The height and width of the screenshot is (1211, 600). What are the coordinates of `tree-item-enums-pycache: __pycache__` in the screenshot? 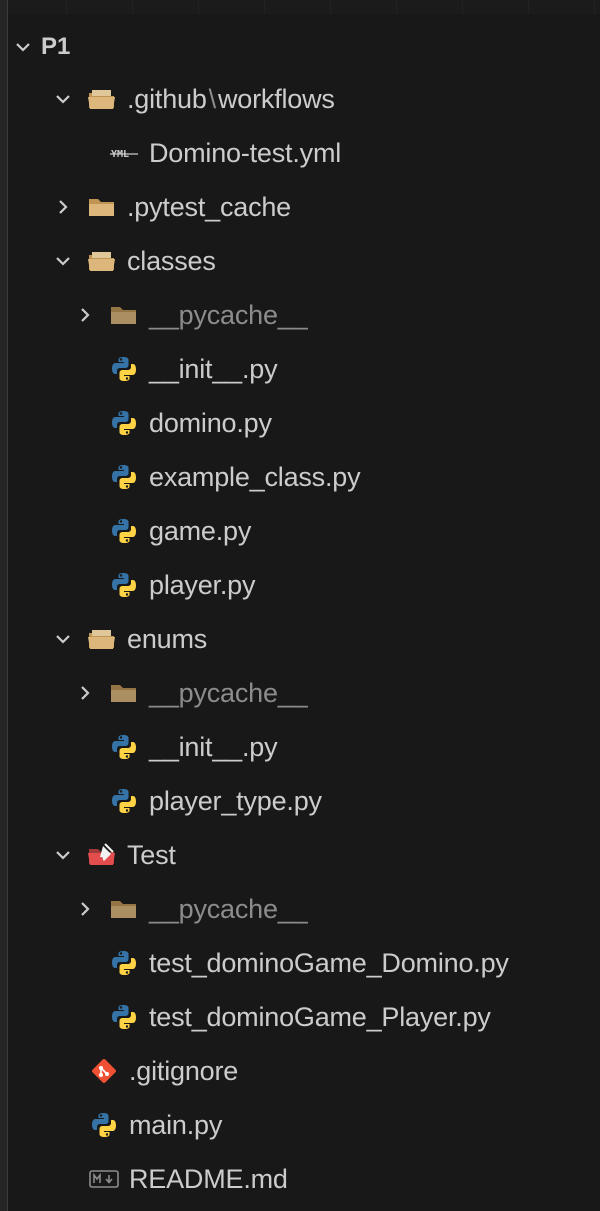 It's located at (337, 693).